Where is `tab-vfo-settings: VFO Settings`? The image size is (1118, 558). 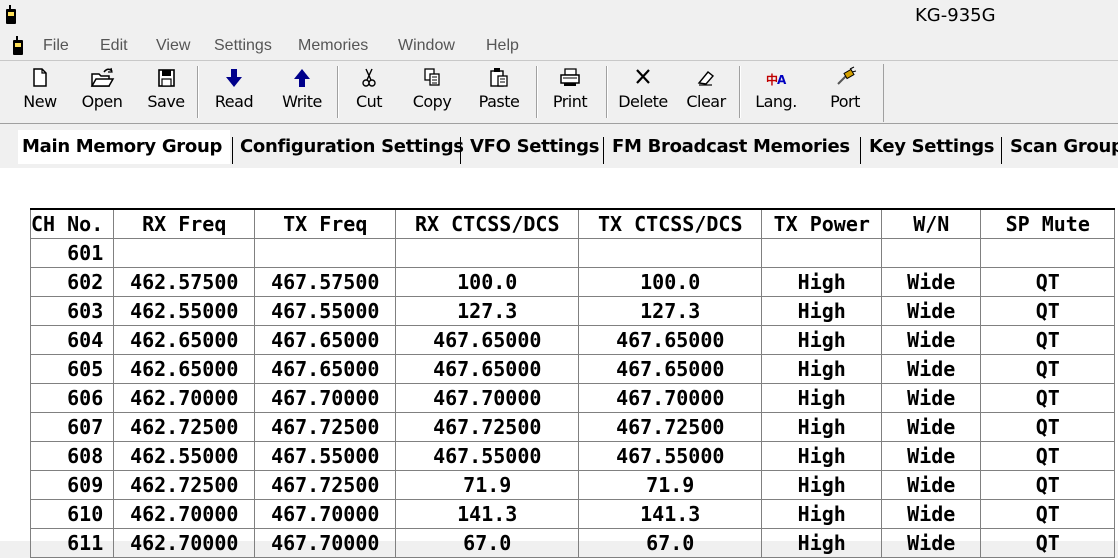
tab-vfo-settings: VFO Settings is located at coordinates (534, 150).